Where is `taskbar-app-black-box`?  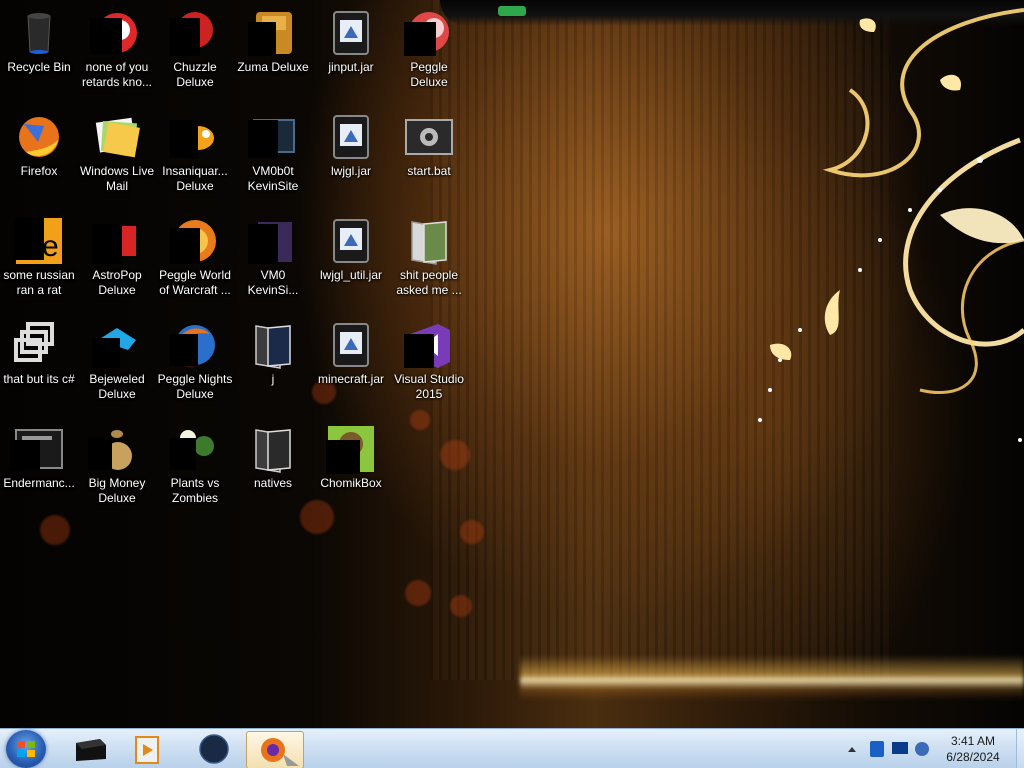 taskbar-app-black-box is located at coordinates (90, 749).